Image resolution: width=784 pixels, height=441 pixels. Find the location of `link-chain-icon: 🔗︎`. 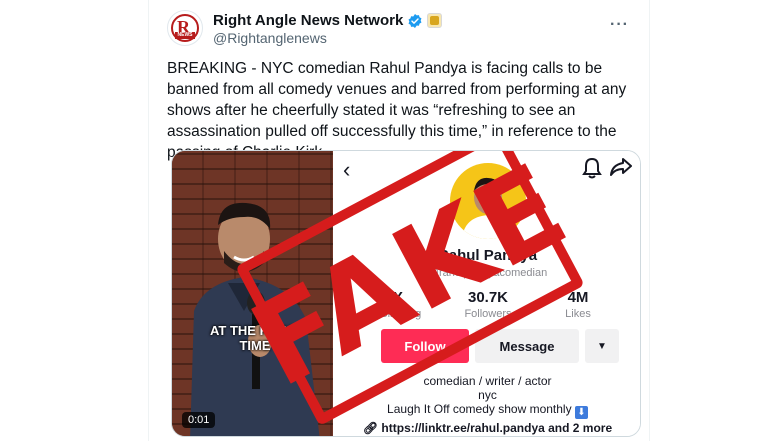

link-chain-icon: 🔗︎ is located at coordinates (370, 428).